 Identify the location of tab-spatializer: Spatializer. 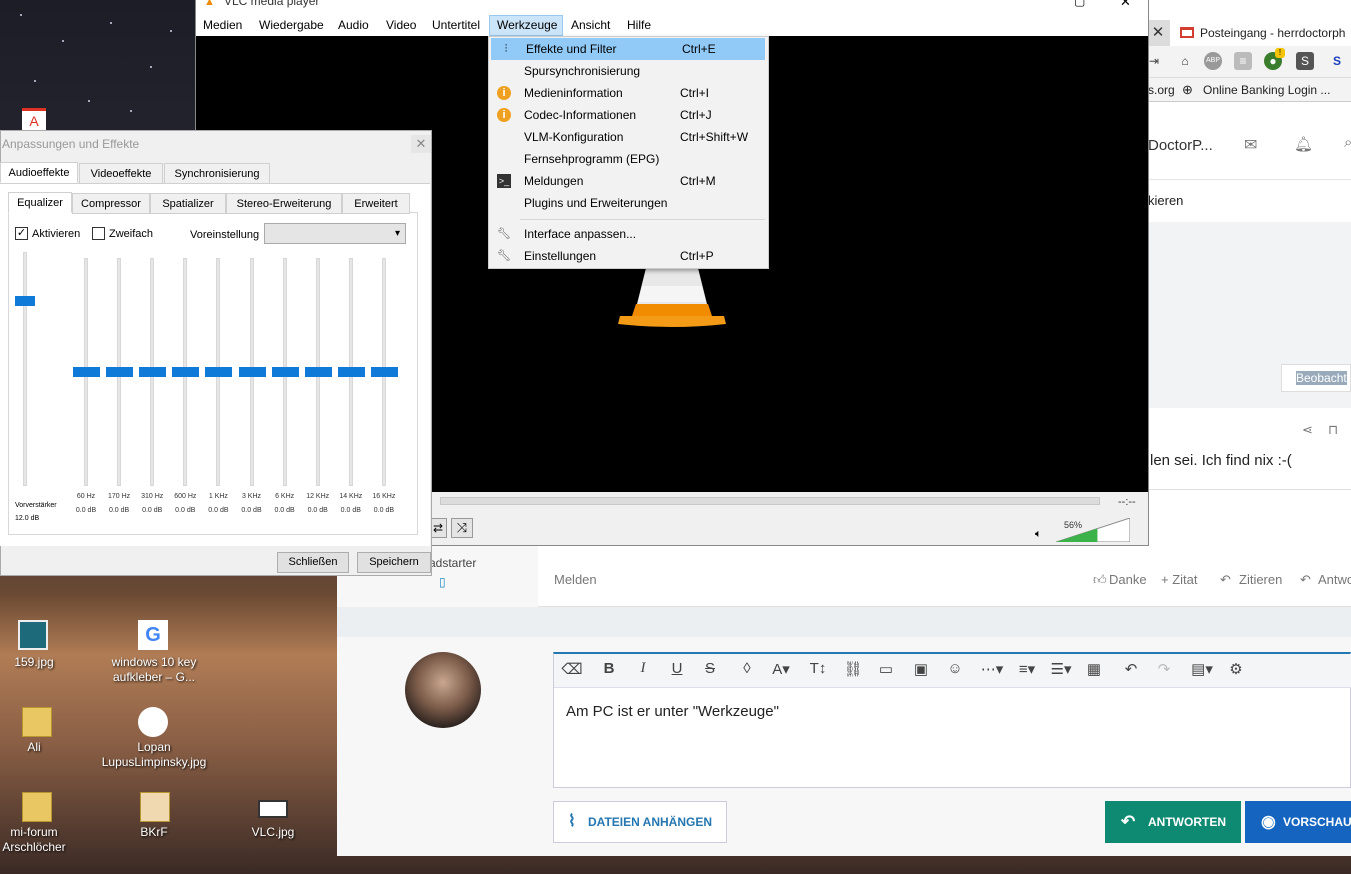
(188, 203).